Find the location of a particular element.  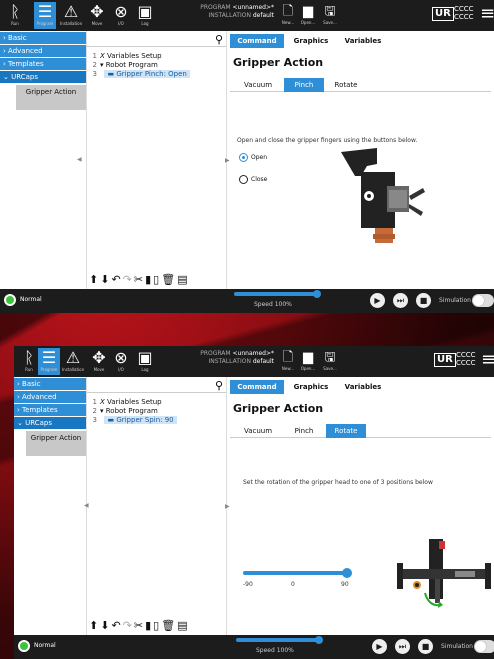

tree-row-selected: 3 ▬ Gripper Pinch: Open is located at coordinates (156, 74).